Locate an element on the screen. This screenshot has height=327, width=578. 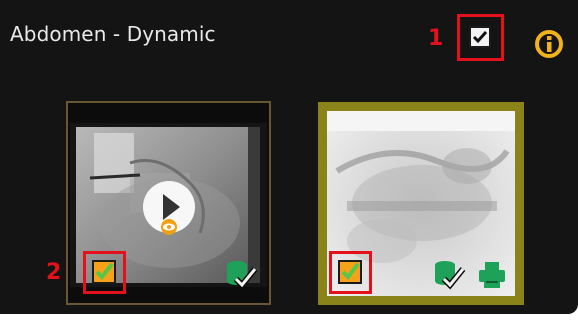
info-icon is located at coordinates (549, 44).